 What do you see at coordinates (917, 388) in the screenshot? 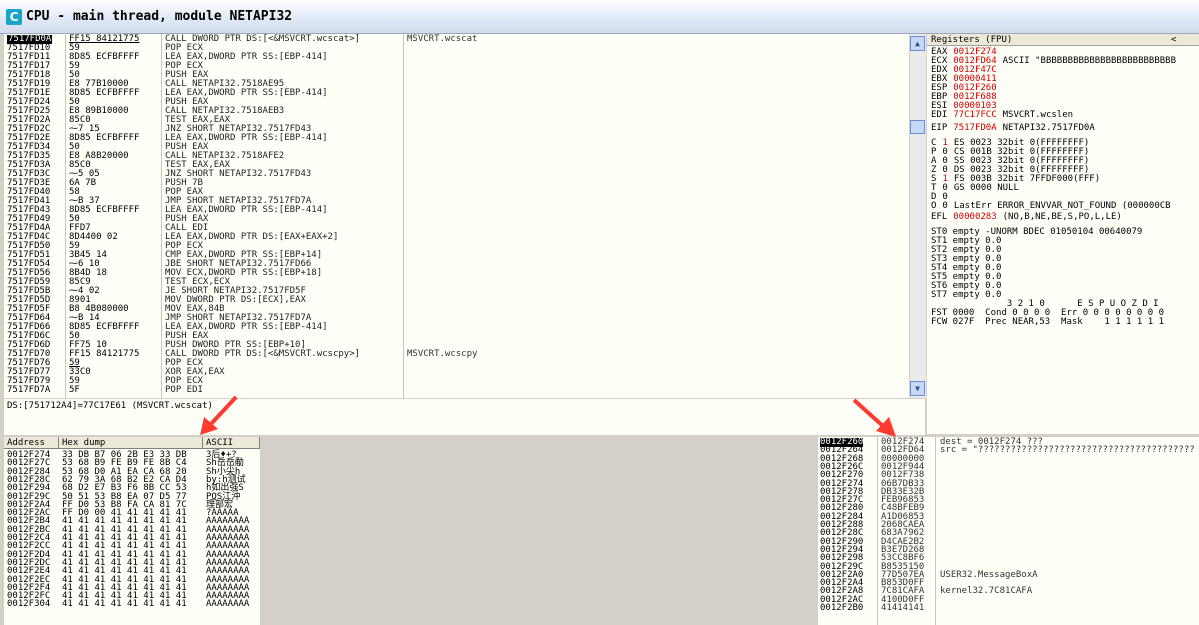
I see `scroll-down-icon: ▼` at bounding box center [917, 388].